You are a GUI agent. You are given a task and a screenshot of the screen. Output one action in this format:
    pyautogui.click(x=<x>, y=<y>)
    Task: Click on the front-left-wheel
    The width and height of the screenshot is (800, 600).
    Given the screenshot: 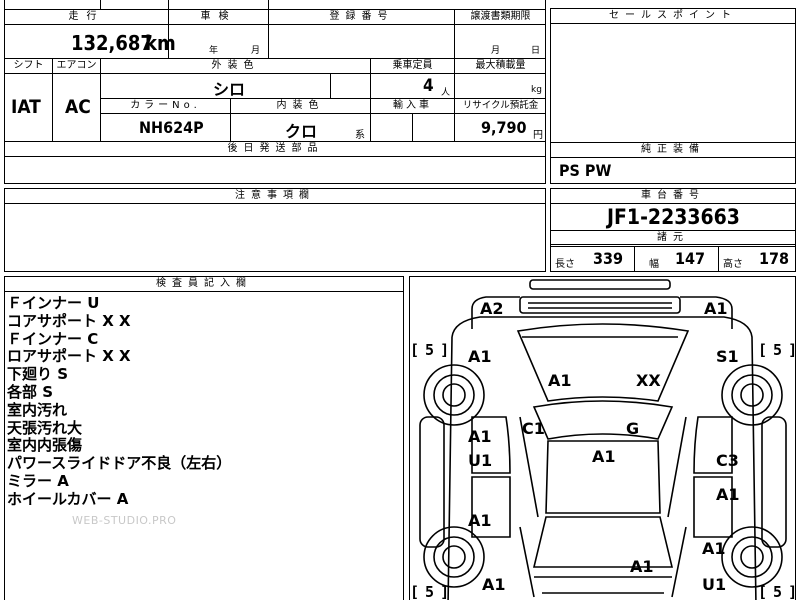 What is the action you would take?
    pyautogui.click(x=454, y=395)
    